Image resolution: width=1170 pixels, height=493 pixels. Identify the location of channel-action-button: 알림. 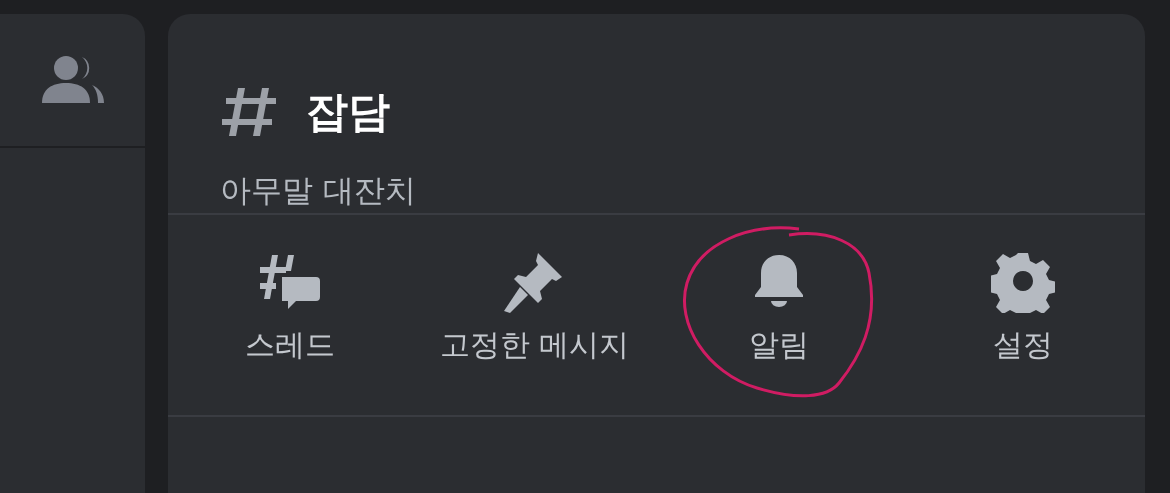
(778, 316).